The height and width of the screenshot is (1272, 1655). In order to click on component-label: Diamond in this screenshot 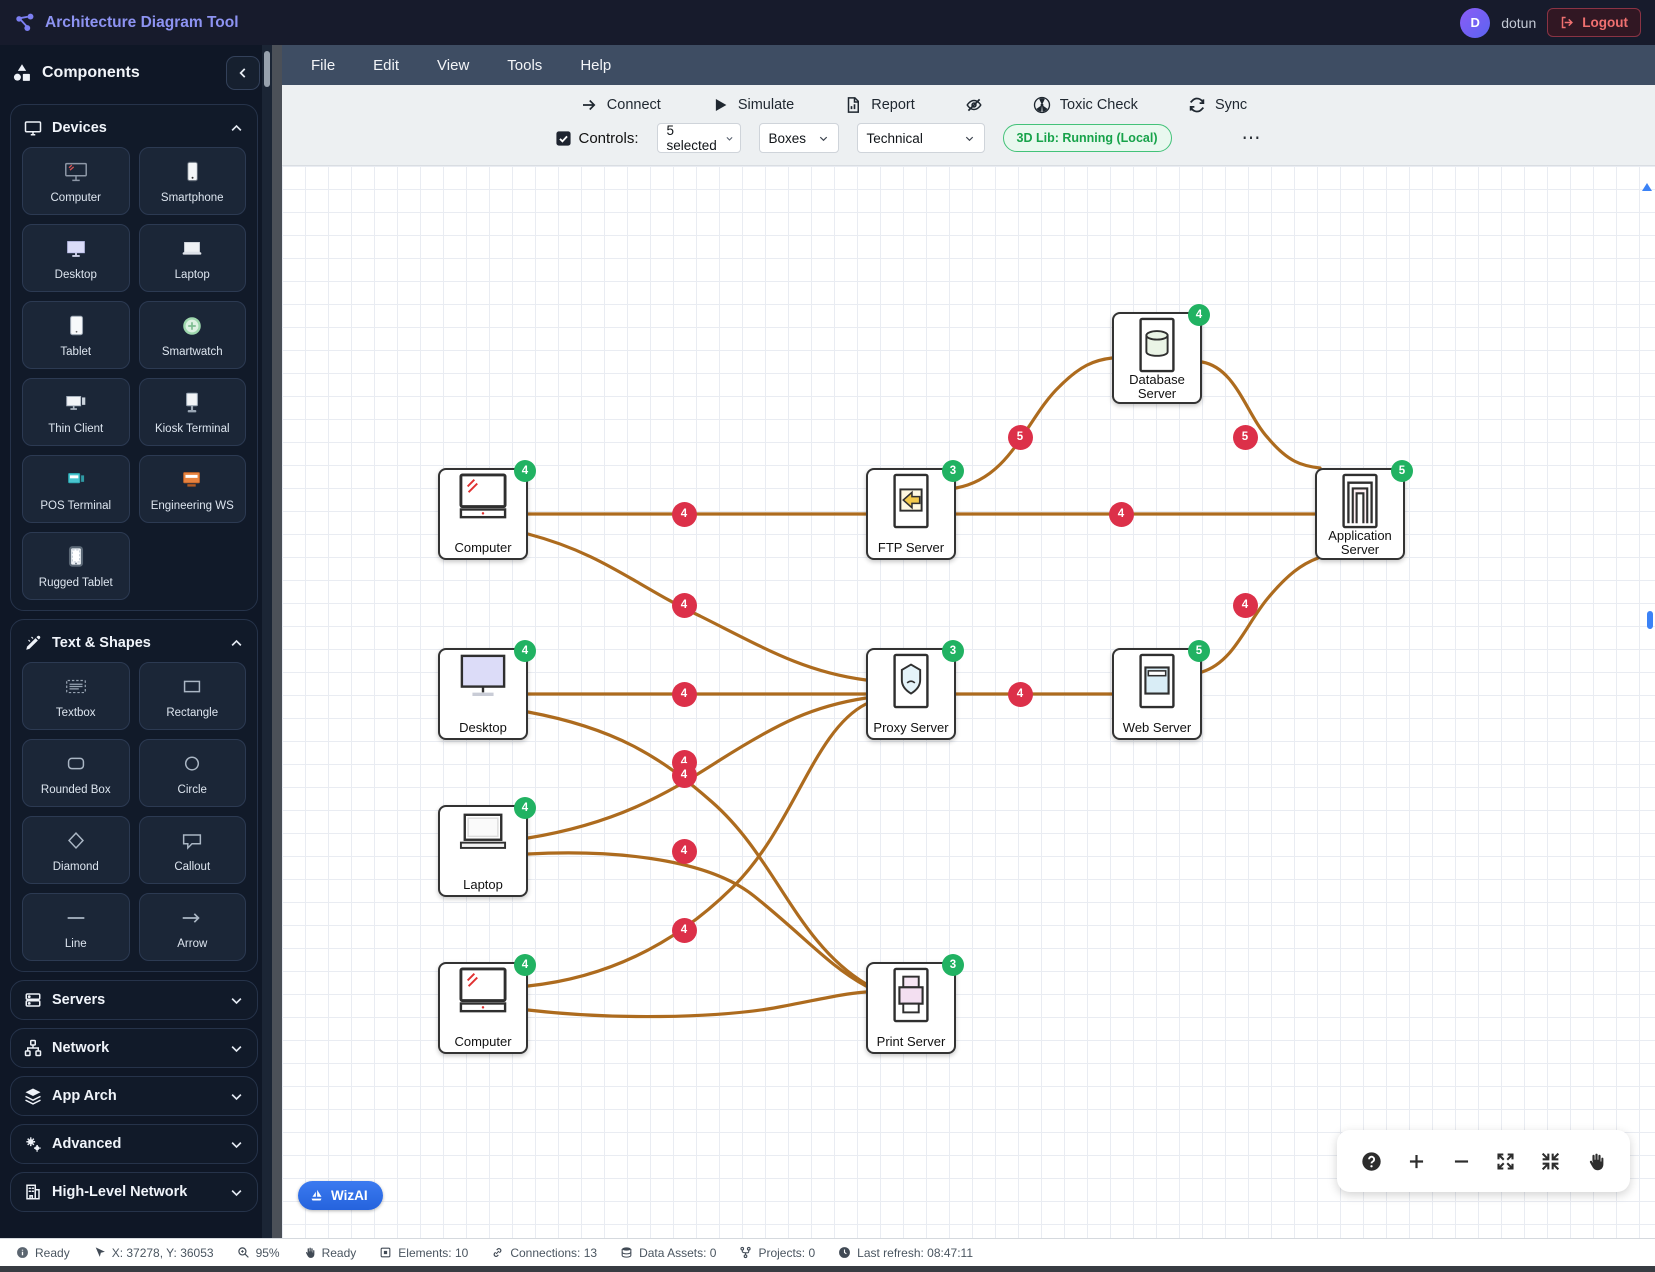, I will do `click(75, 866)`.